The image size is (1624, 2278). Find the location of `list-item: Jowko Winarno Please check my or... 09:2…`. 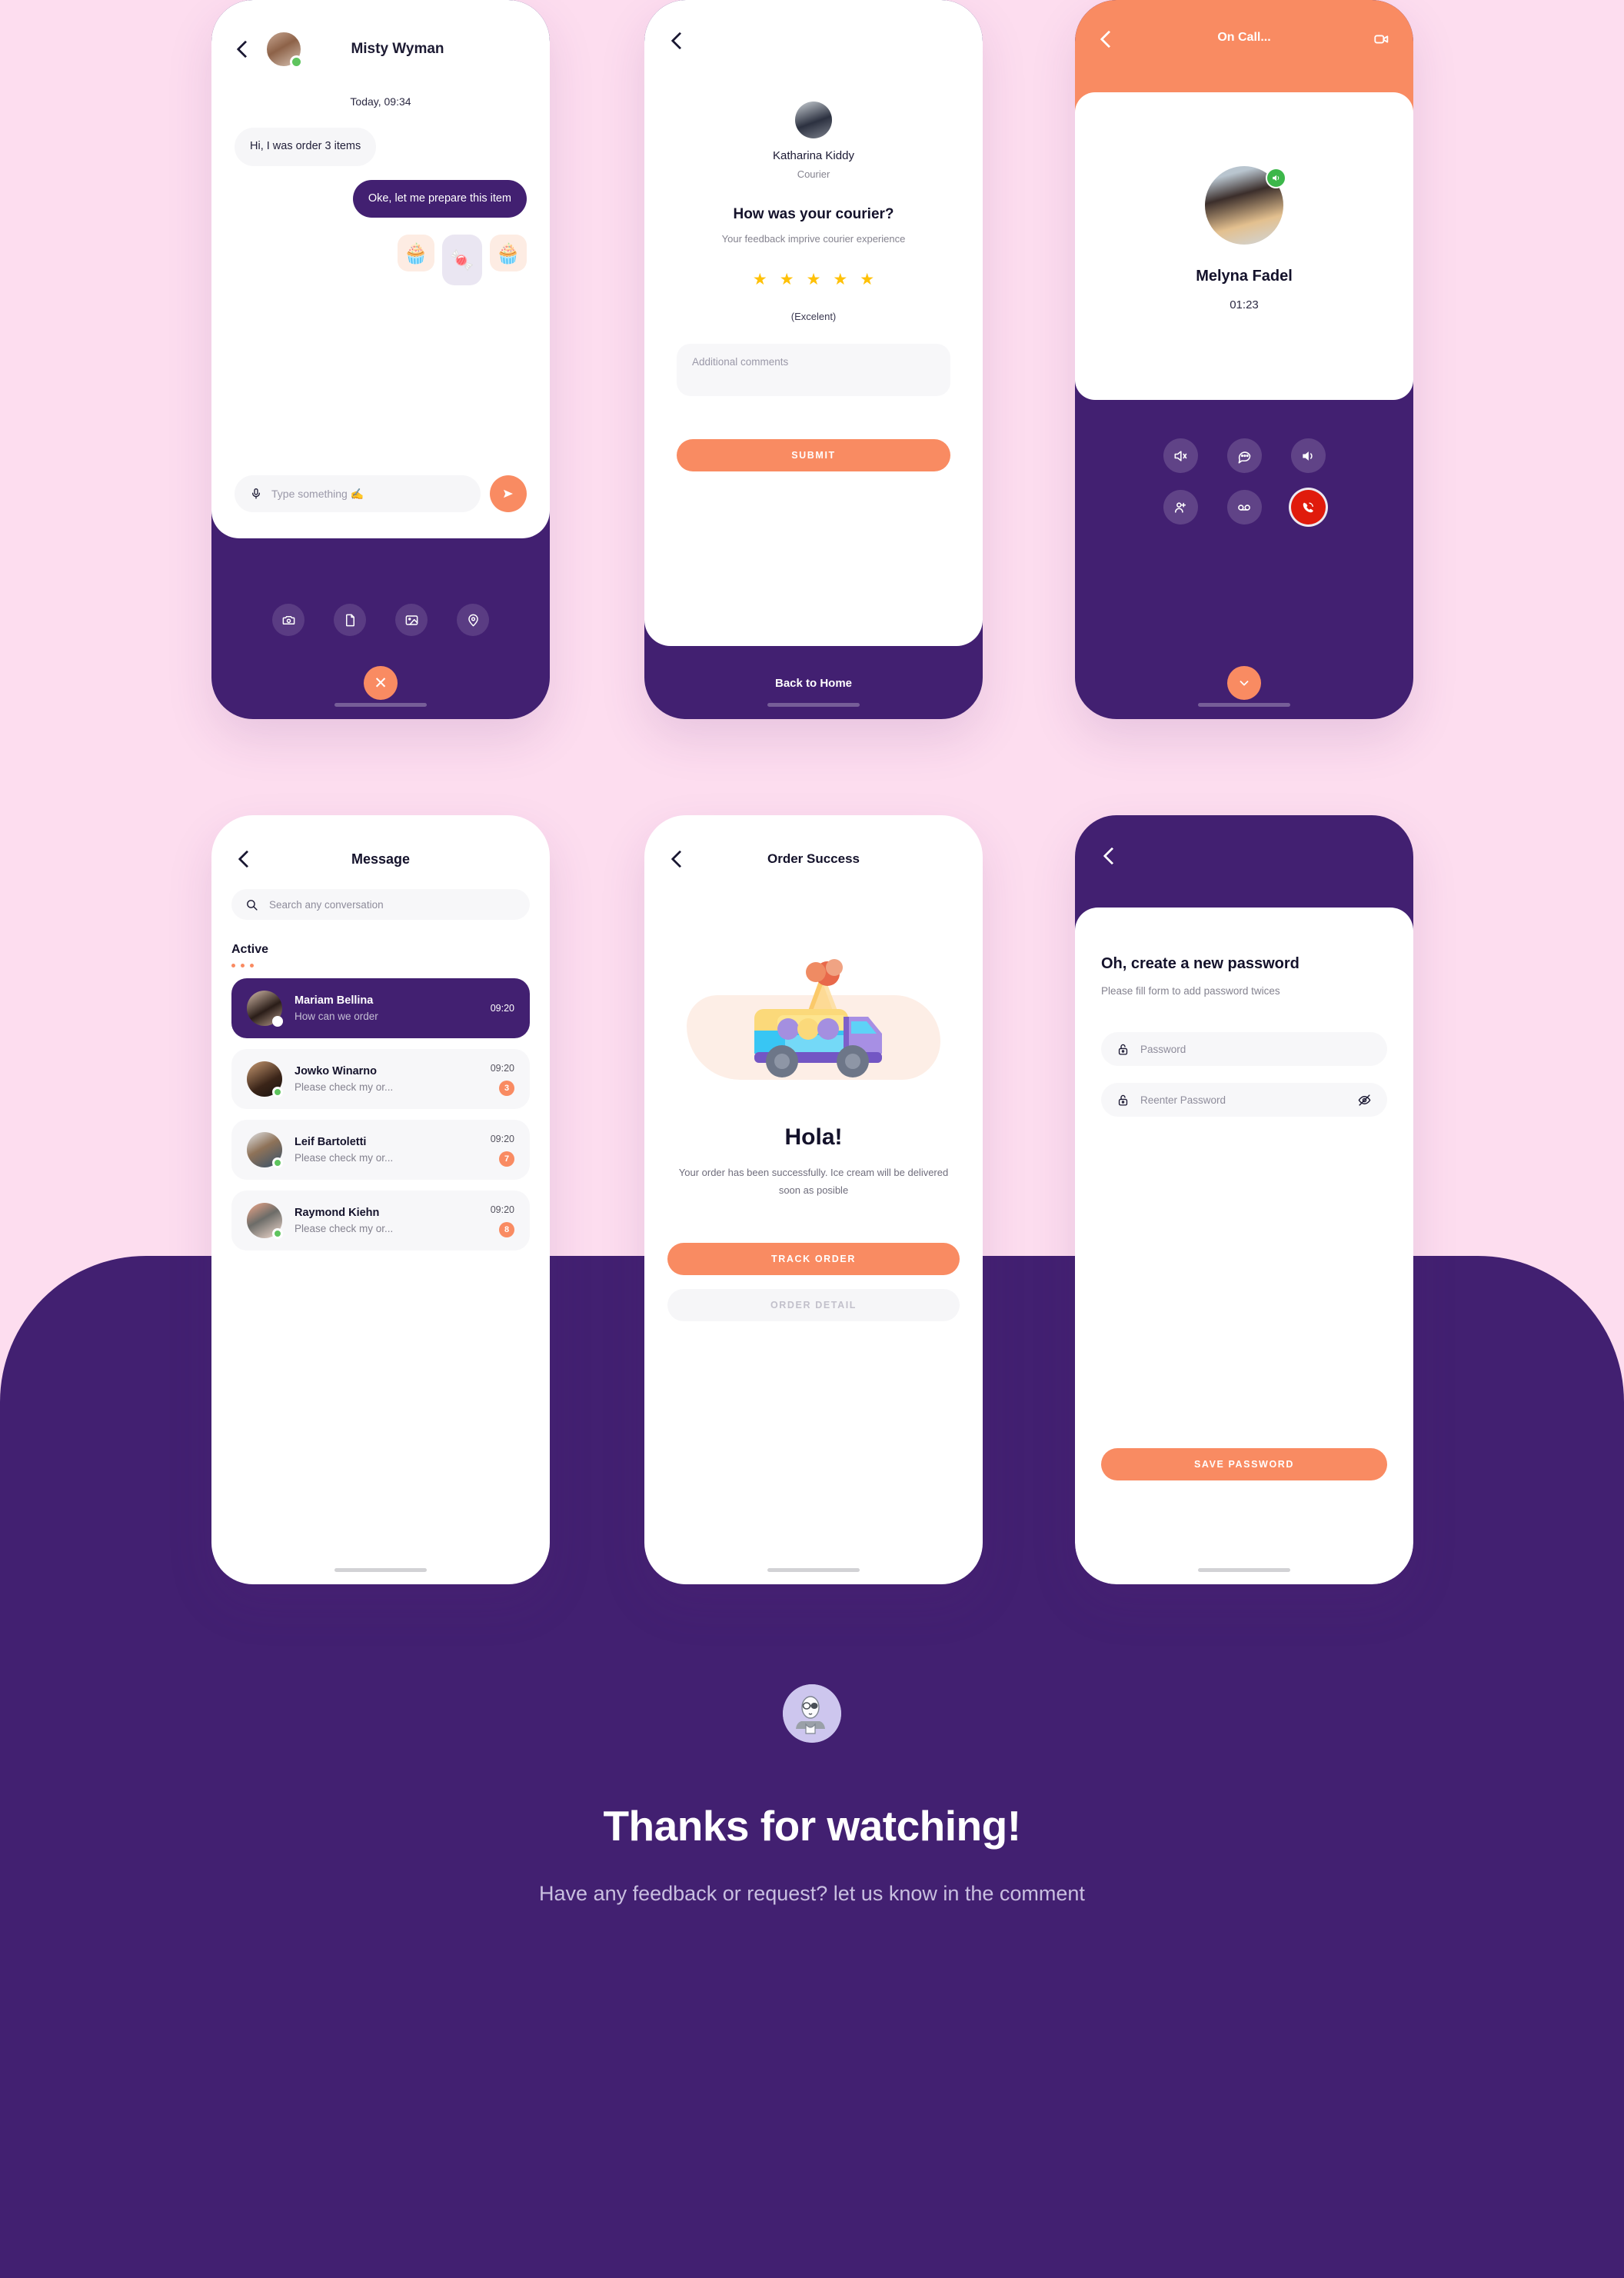

list-item: Jowko Winarno Please check my or... 09:2… is located at coordinates (380, 1079).